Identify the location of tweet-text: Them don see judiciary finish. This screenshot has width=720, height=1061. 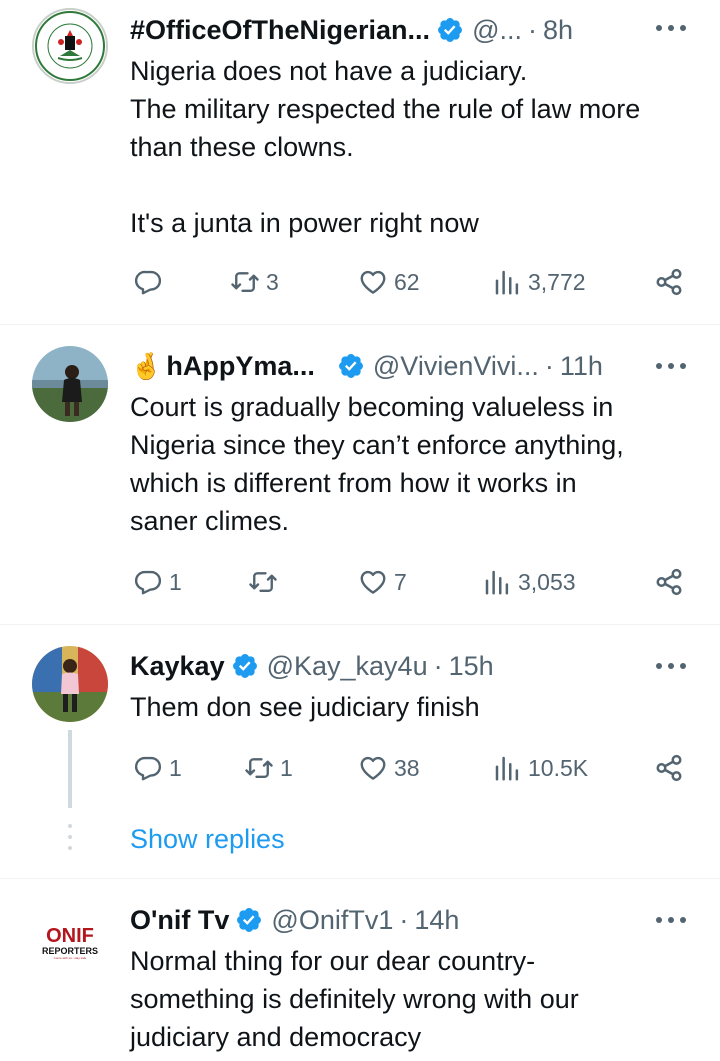
(415, 707).